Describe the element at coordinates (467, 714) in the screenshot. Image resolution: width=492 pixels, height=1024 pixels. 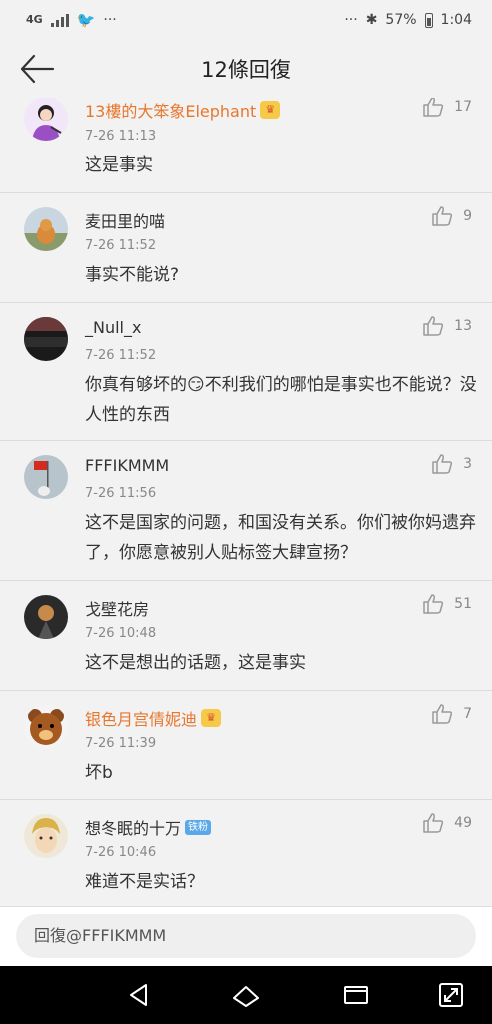
I see `like-count: 7` at that location.